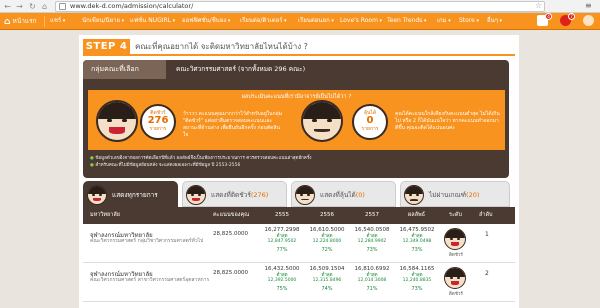 The height and width of the screenshot is (308, 600). Describe the element at coordinates (231, 215) in the screenshot. I see `col-score: คะแนนของคุณ` at that location.